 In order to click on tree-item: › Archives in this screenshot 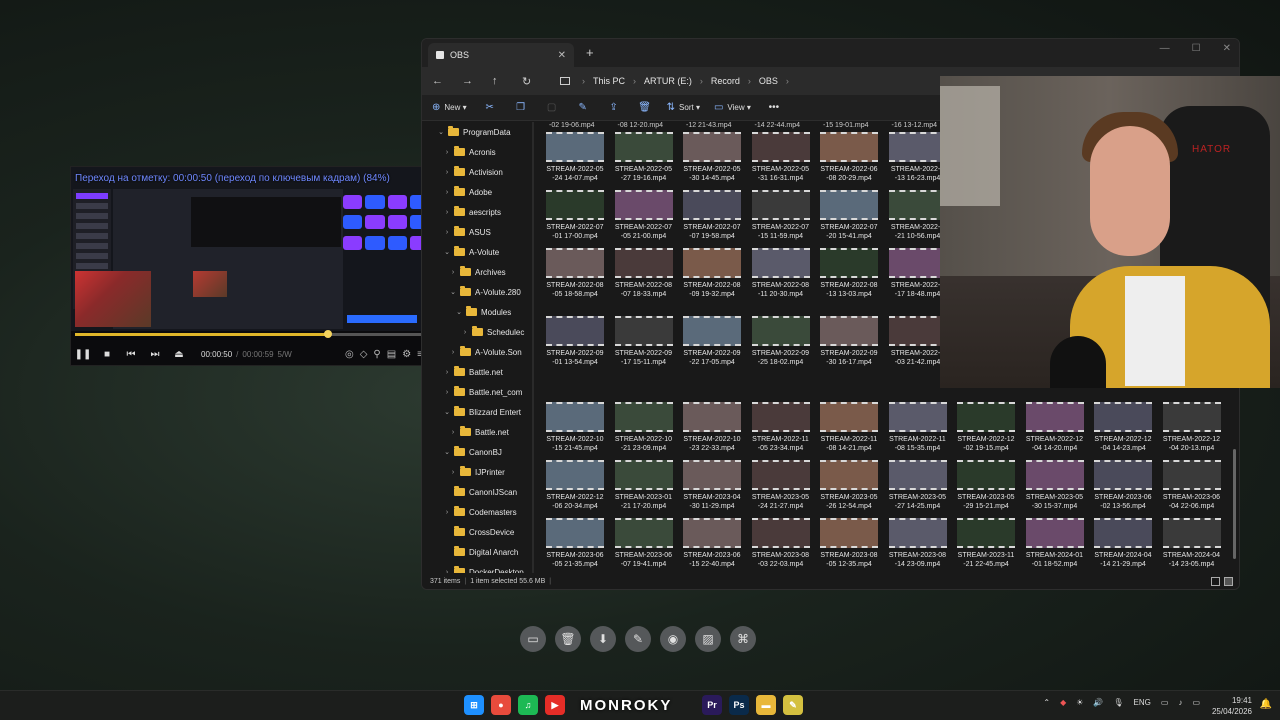, I will do `click(477, 272)`.